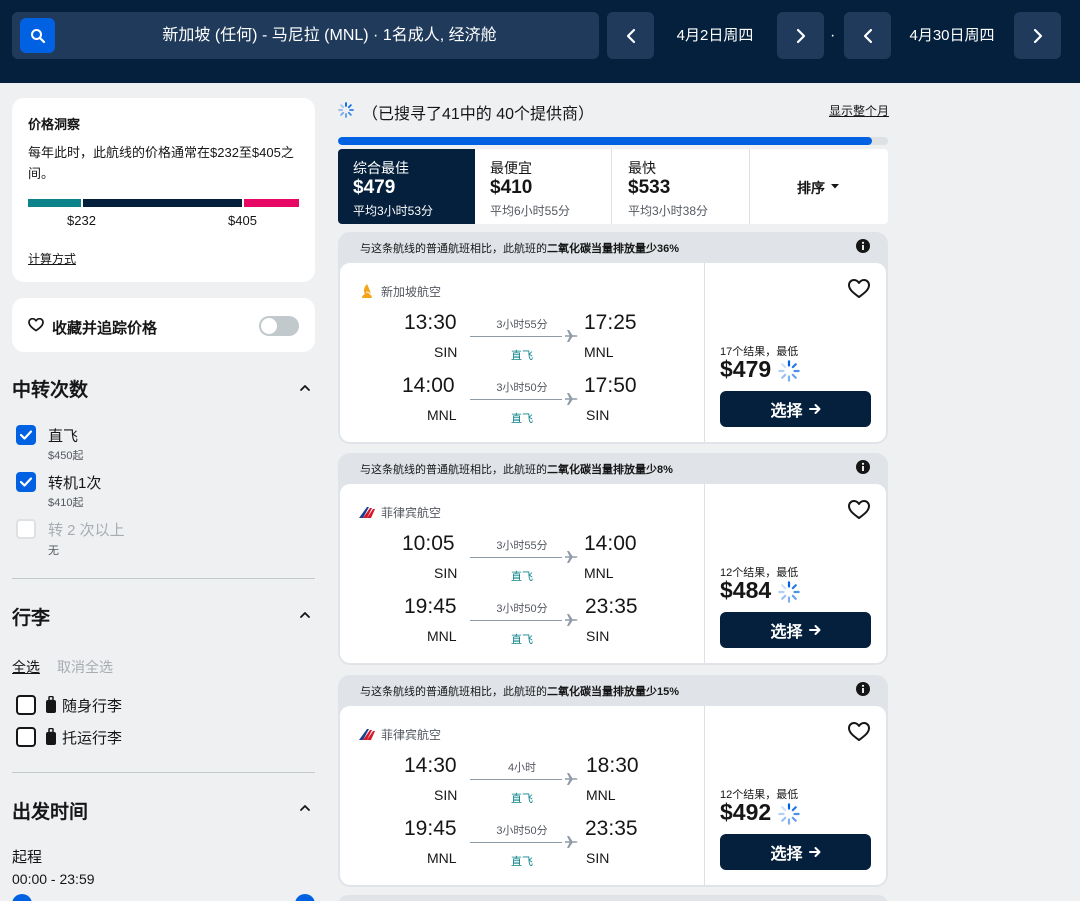 Image resolution: width=1080 pixels, height=901 pixels. Describe the element at coordinates (859, 110) in the screenshot. I see `show-whole-month-link: 显示整个月` at that location.